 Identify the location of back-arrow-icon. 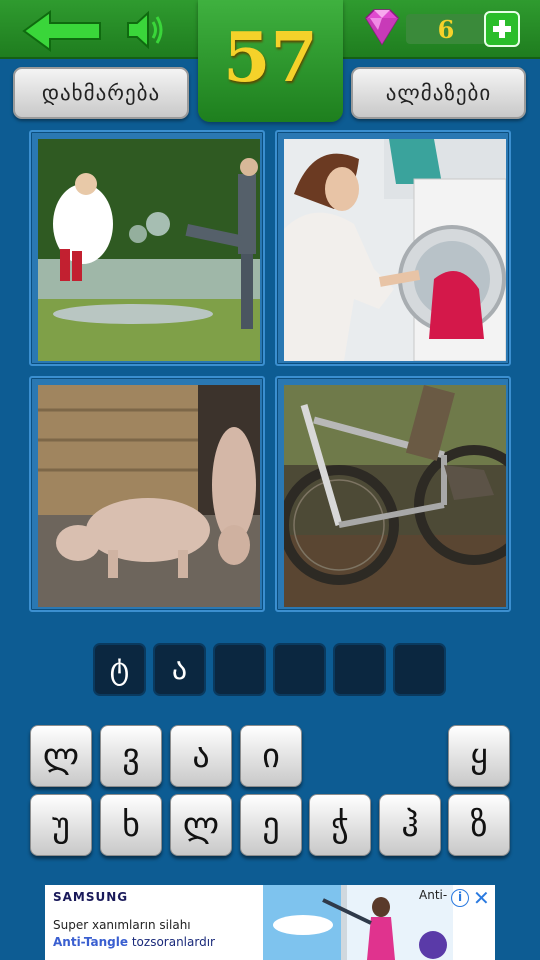
(62, 31).